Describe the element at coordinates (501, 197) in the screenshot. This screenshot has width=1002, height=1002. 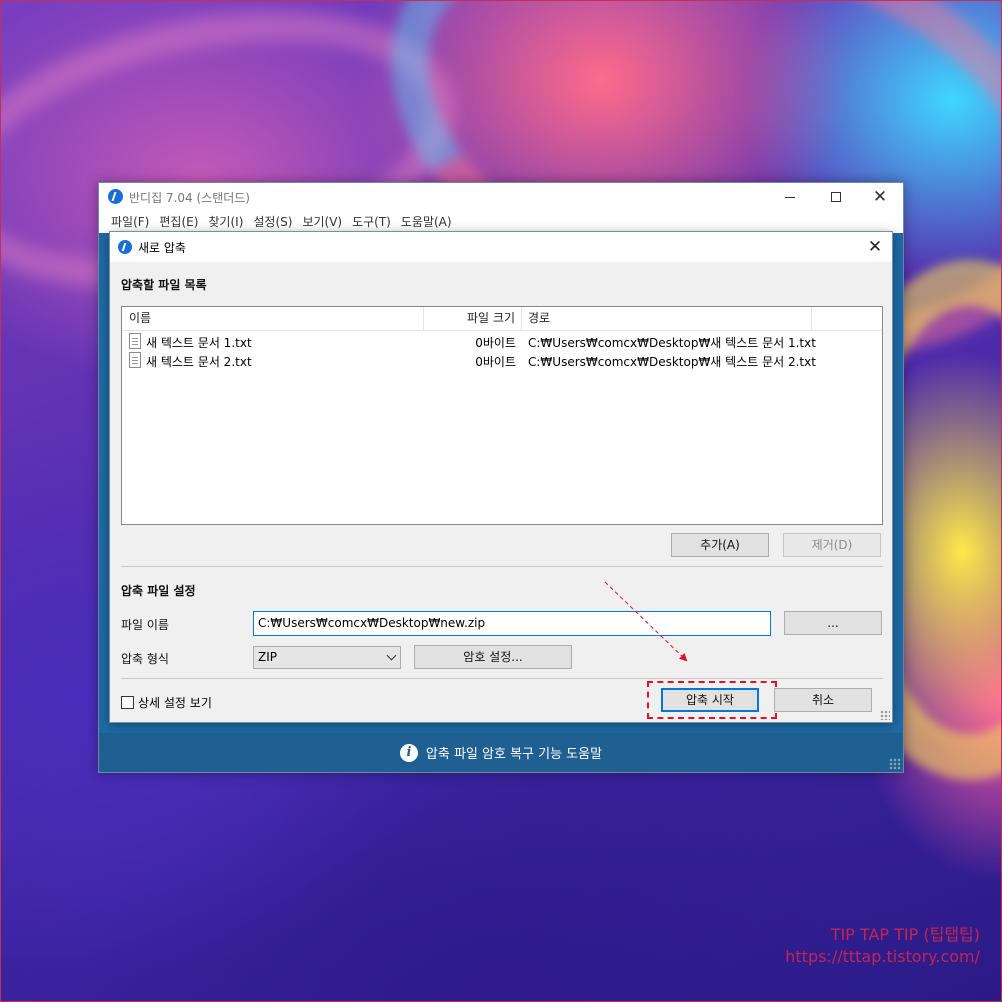
I see `window-titlebar: 반디집 7.04 (스탠더드) ✕` at that location.